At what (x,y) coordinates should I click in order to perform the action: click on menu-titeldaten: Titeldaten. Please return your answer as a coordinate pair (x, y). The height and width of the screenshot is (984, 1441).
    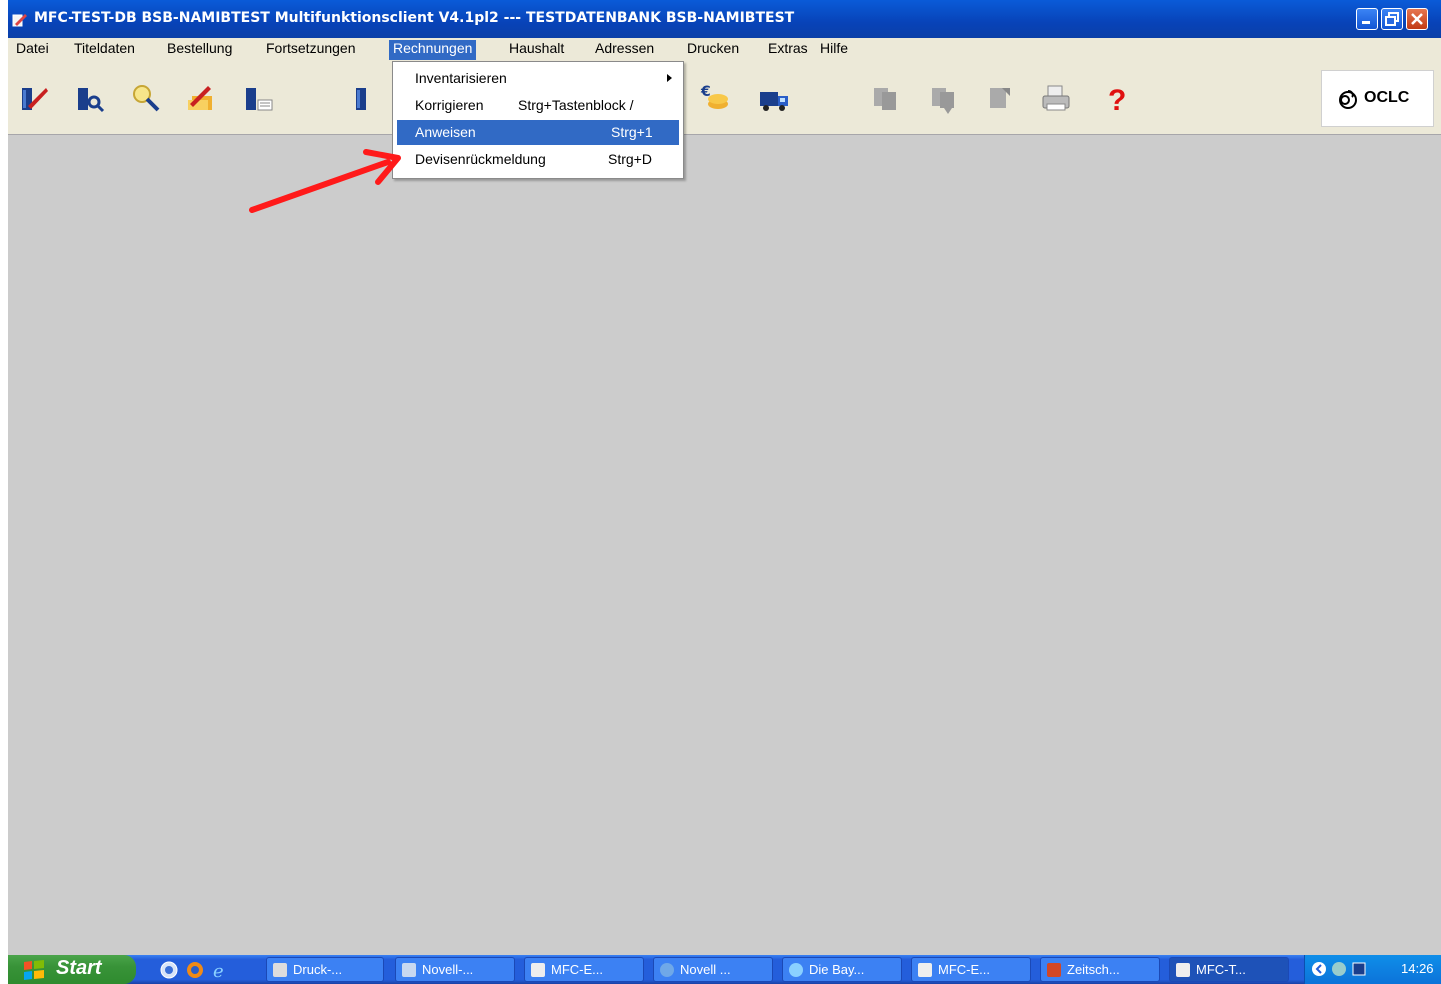
    Looking at the image, I should click on (104, 50).